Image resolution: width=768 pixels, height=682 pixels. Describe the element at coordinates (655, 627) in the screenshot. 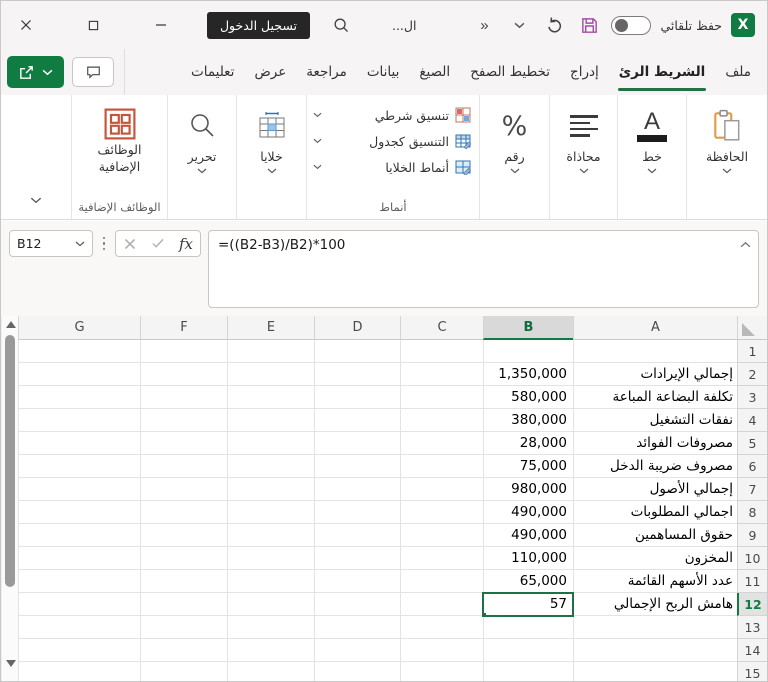

I see `cell-A13` at that location.